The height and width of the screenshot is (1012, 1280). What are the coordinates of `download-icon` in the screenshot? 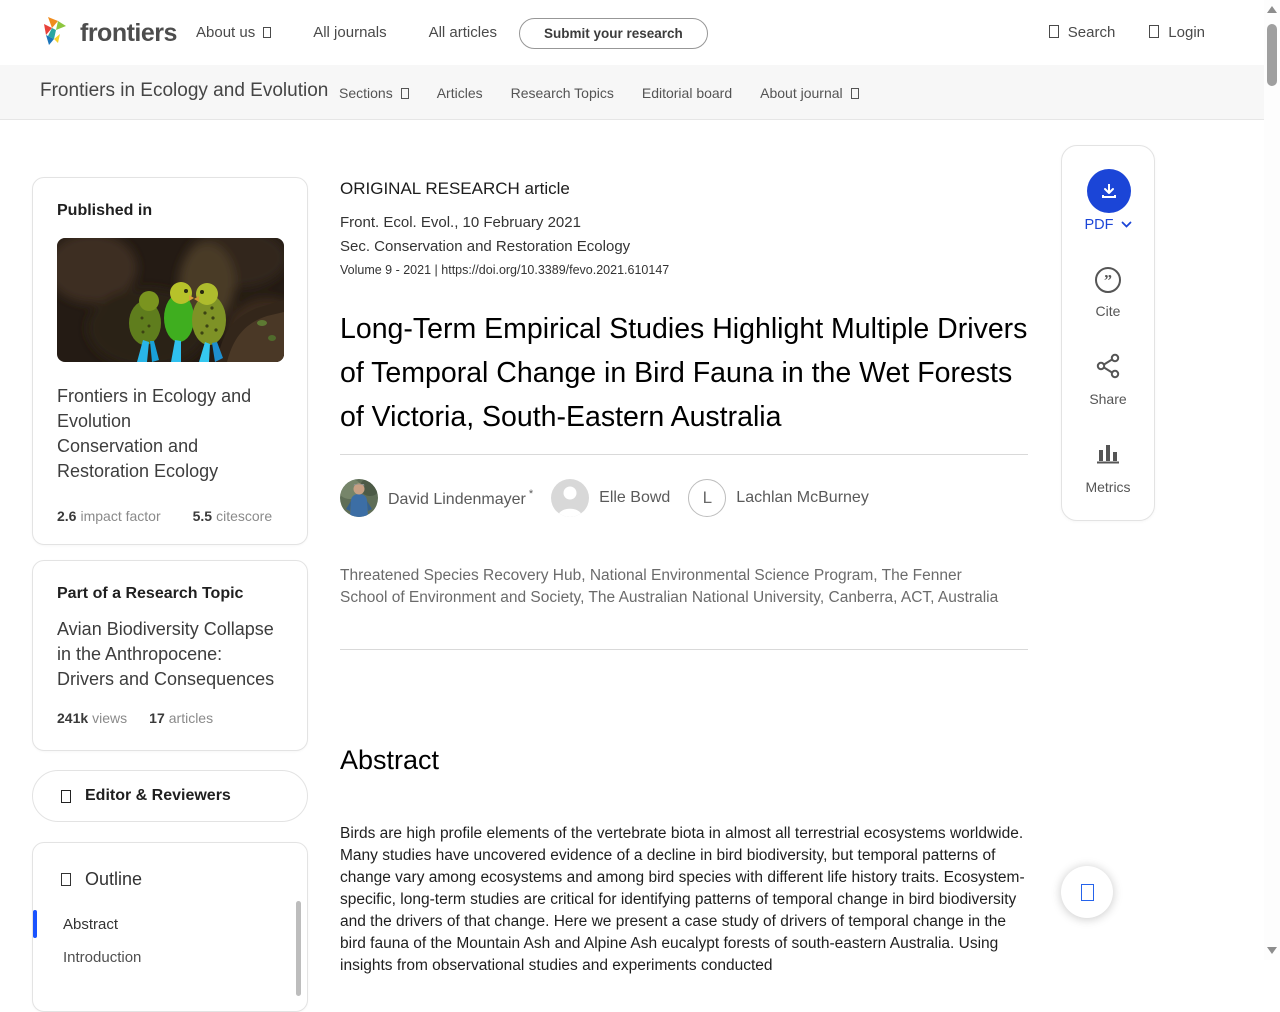 It's located at (1109, 191).